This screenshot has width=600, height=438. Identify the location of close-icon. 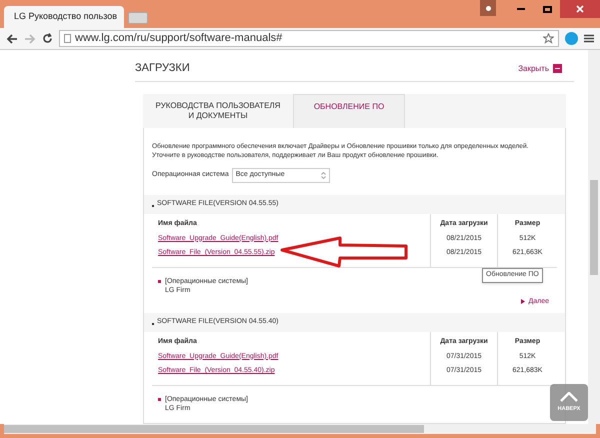
(580, 9).